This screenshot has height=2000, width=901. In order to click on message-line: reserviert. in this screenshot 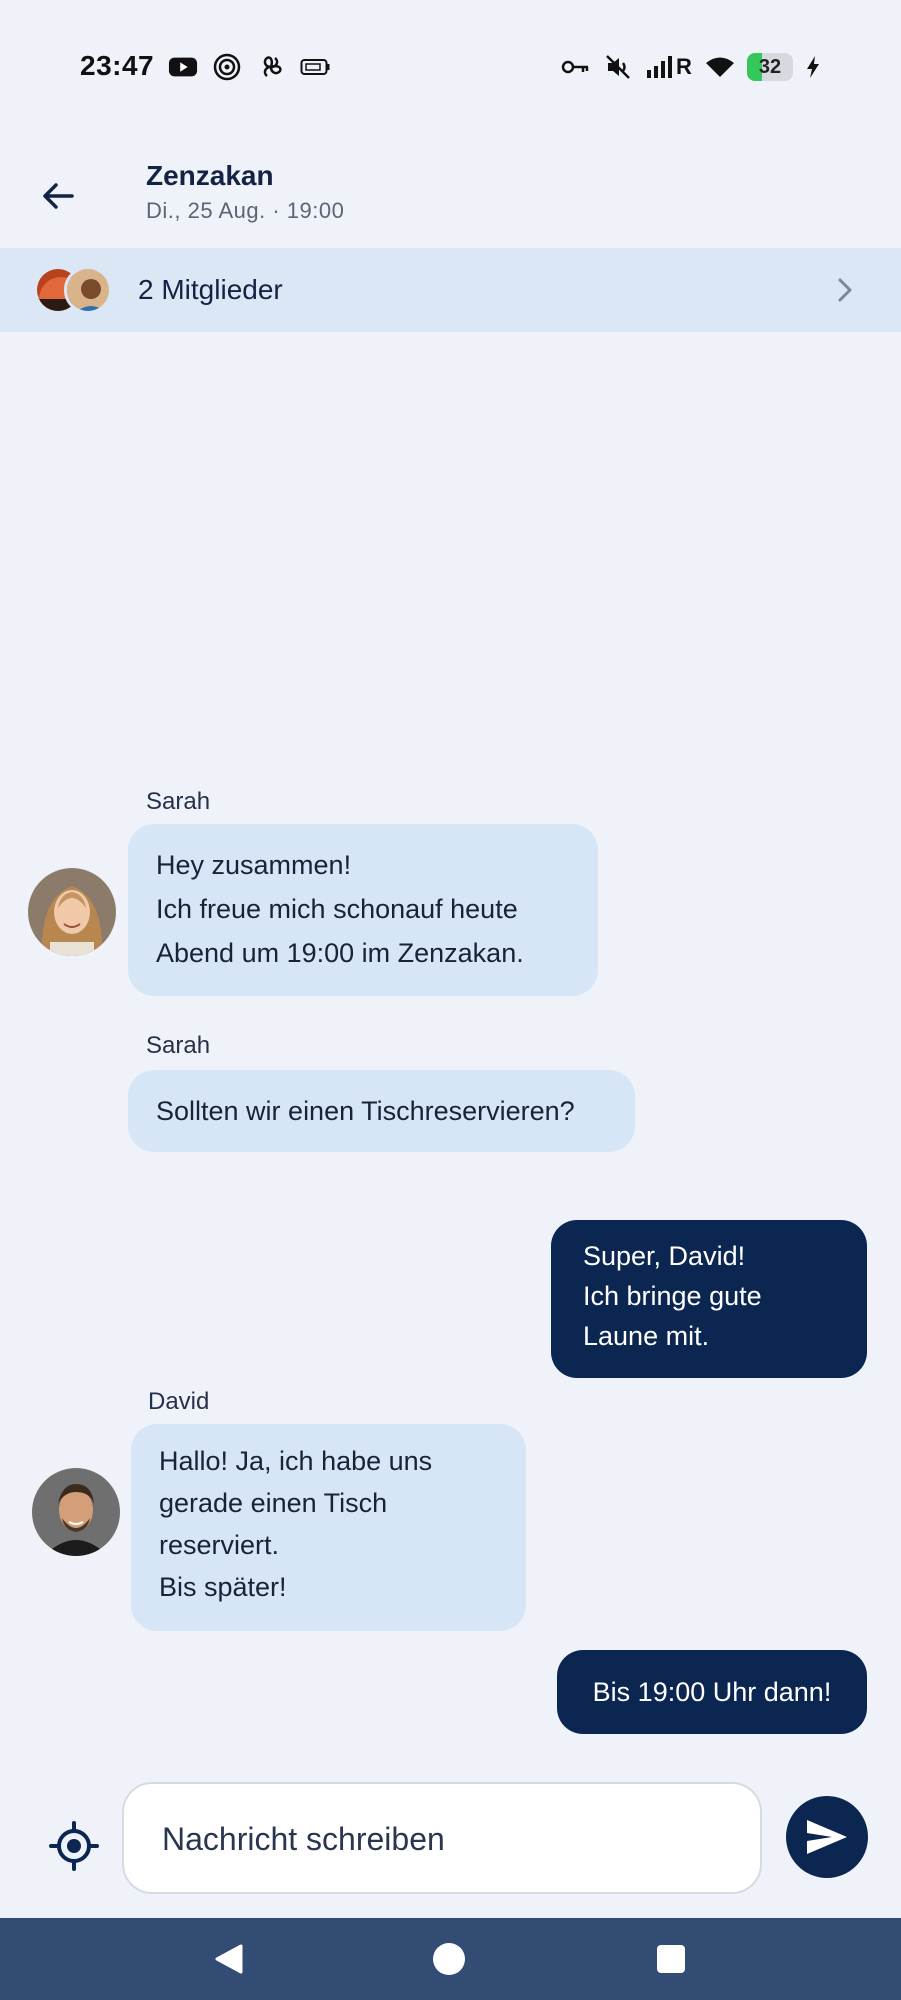, I will do `click(219, 1545)`.